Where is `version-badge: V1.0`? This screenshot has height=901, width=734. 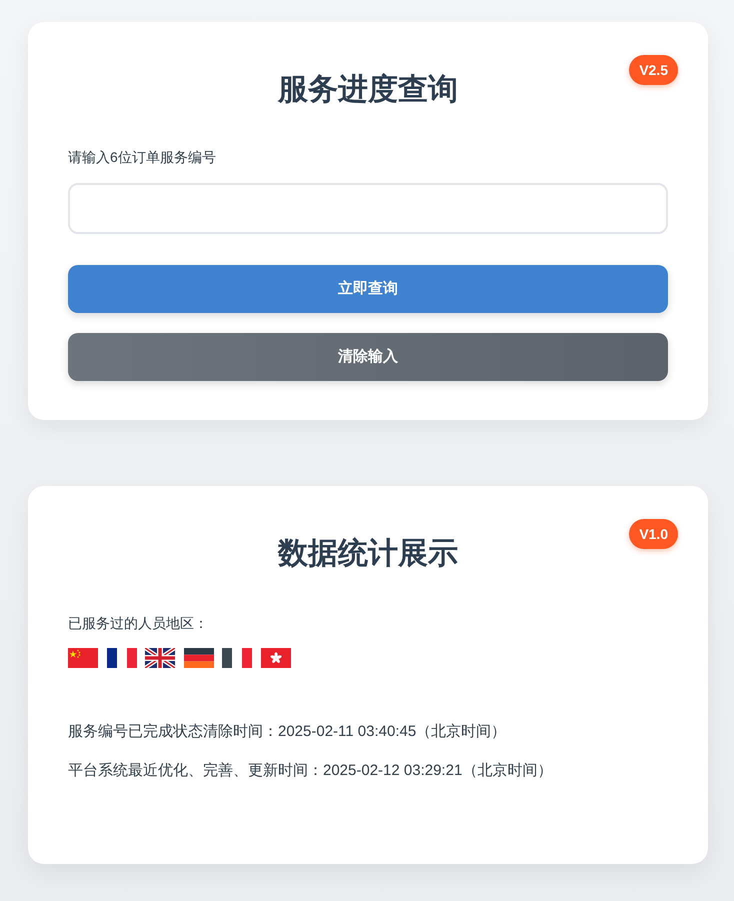
version-badge: V1.0 is located at coordinates (653, 534).